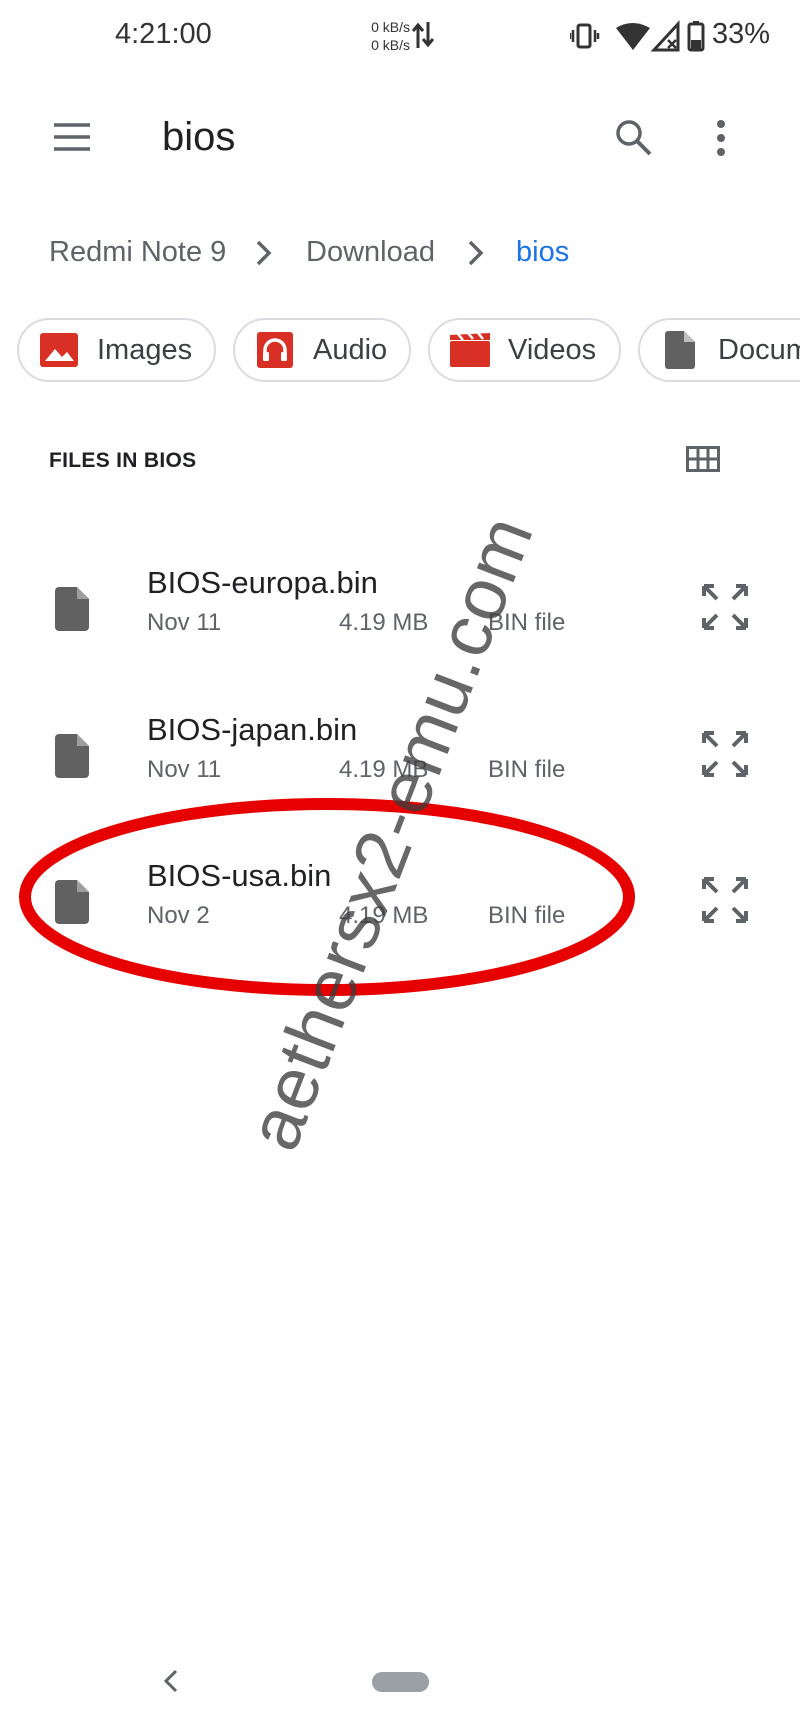 The width and height of the screenshot is (800, 1733). I want to click on file-row: BIOS-europa.bin Nov 11 4.19 MB BIN file, so click(400, 618).